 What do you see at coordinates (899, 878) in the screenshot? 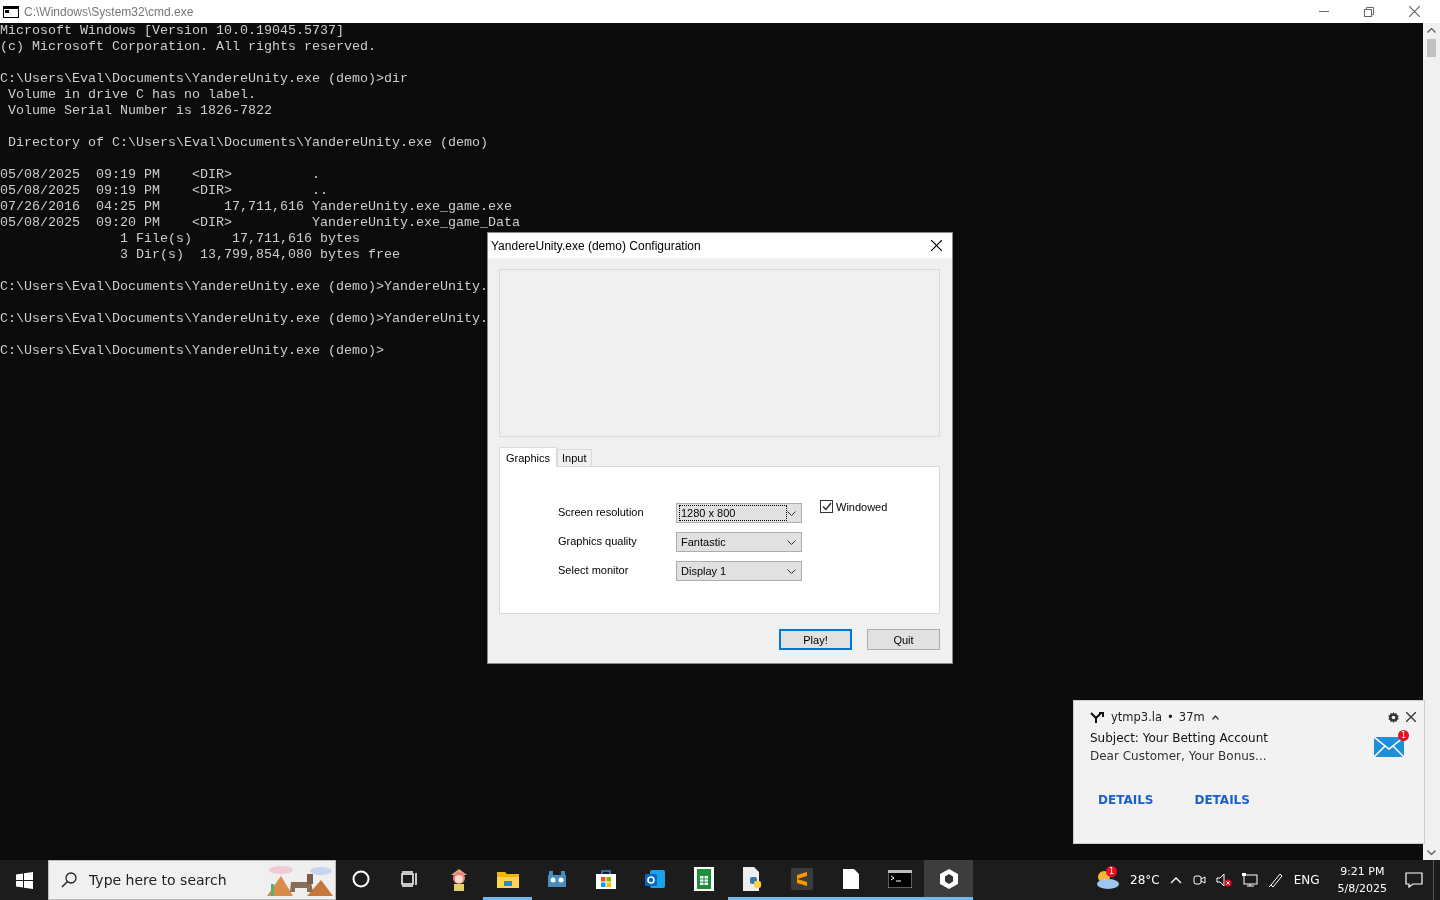
I see `terminal-icon` at bounding box center [899, 878].